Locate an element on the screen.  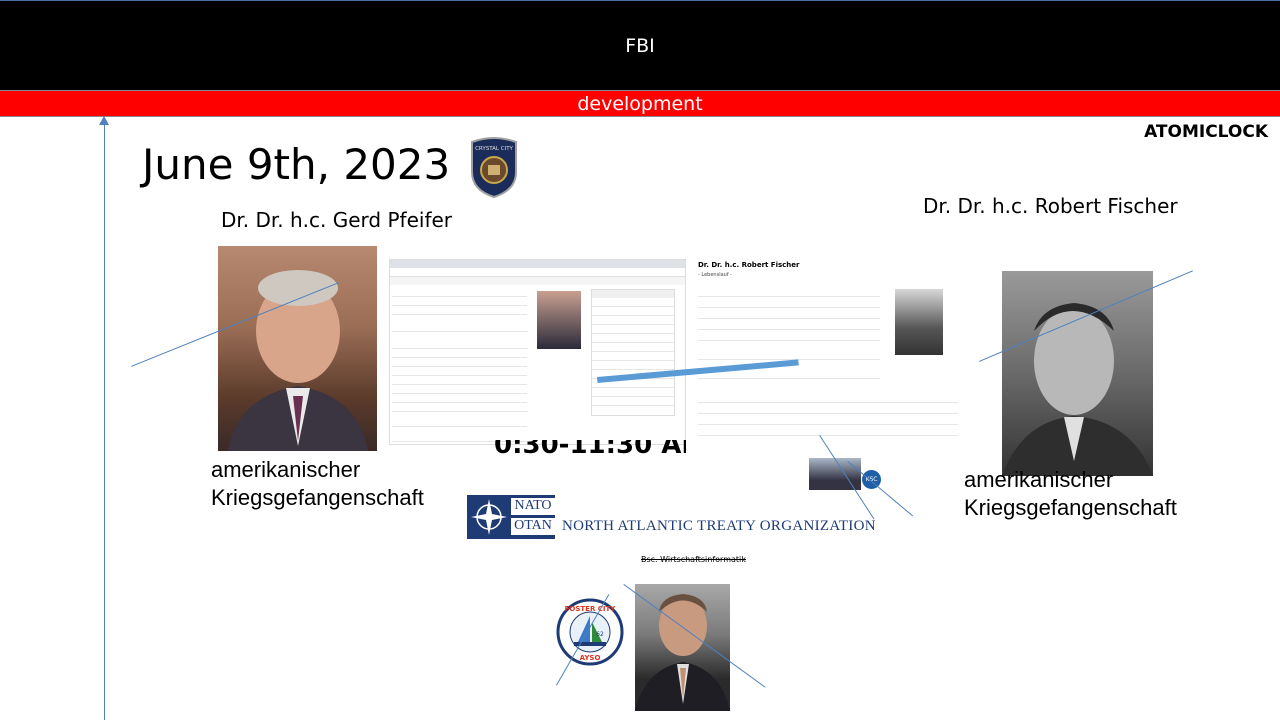
header-bar: FBI is located at coordinates (640, 45).